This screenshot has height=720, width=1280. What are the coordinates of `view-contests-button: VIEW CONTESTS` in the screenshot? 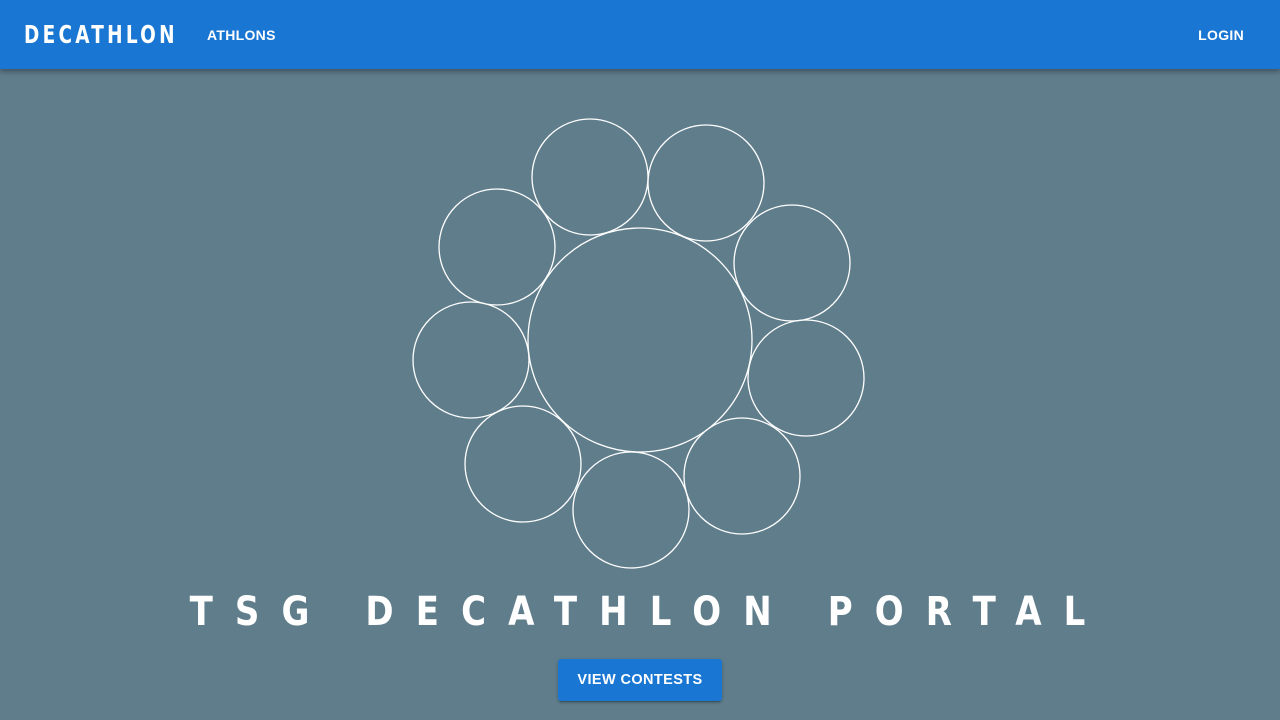 It's located at (640, 680).